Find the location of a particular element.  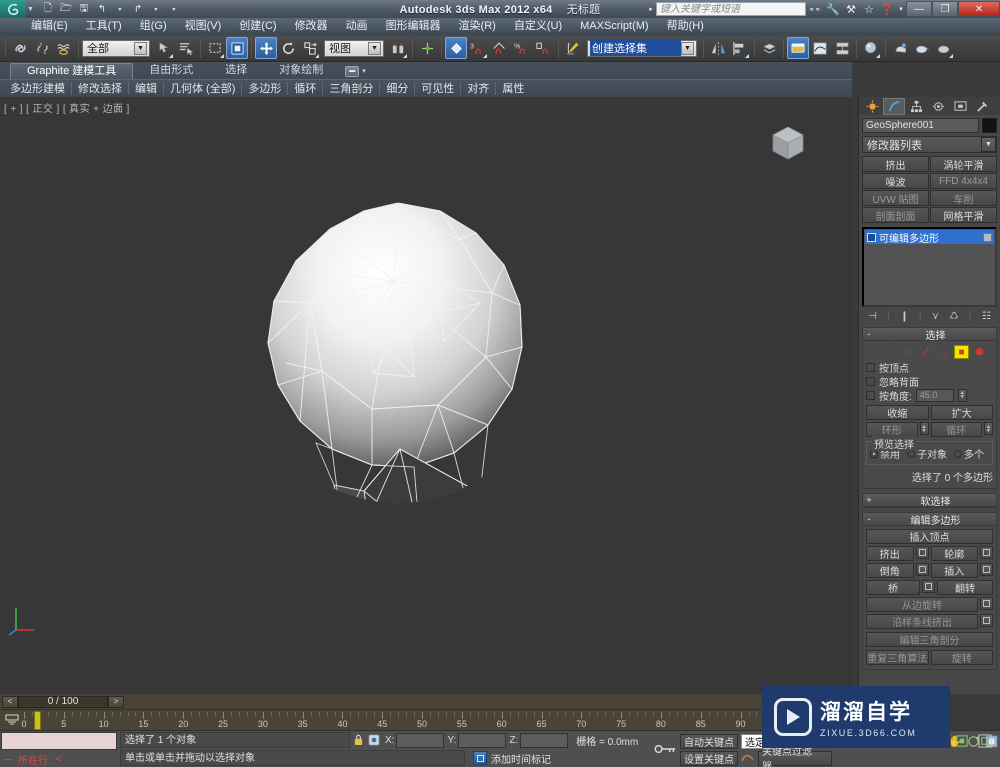

motion-tab-icon is located at coordinates (938, 106).